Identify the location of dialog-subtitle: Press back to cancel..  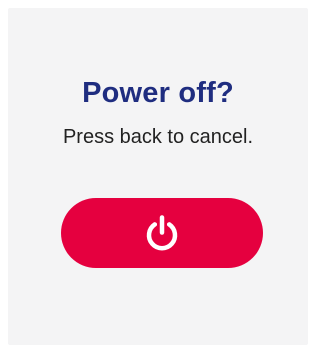
(158, 137).